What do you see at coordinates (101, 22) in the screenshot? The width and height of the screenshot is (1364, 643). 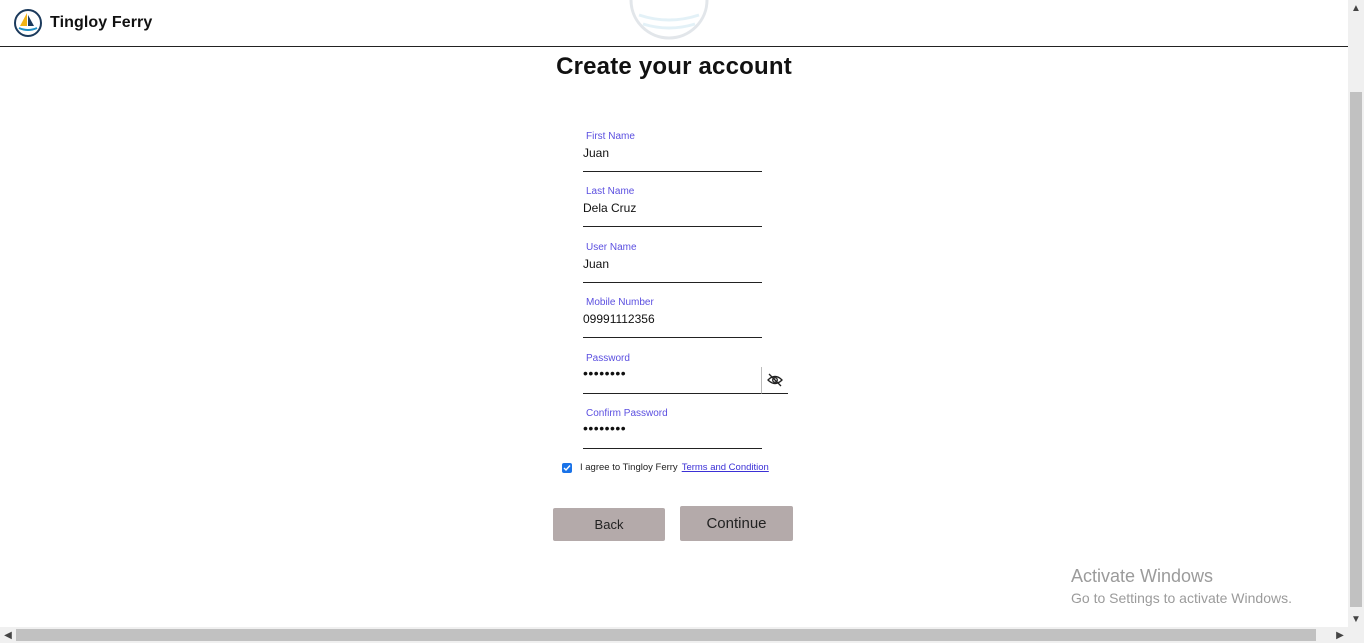 I see `brand-name: Tingloy Ferry` at bounding box center [101, 22].